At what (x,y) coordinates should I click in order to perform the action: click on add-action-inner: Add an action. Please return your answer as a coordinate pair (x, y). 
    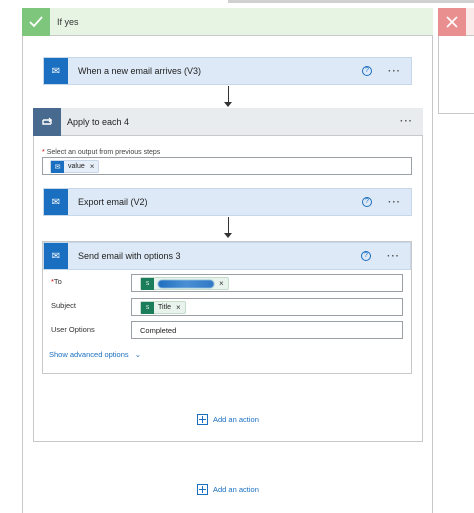
    Looking at the image, I should click on (228, 419).